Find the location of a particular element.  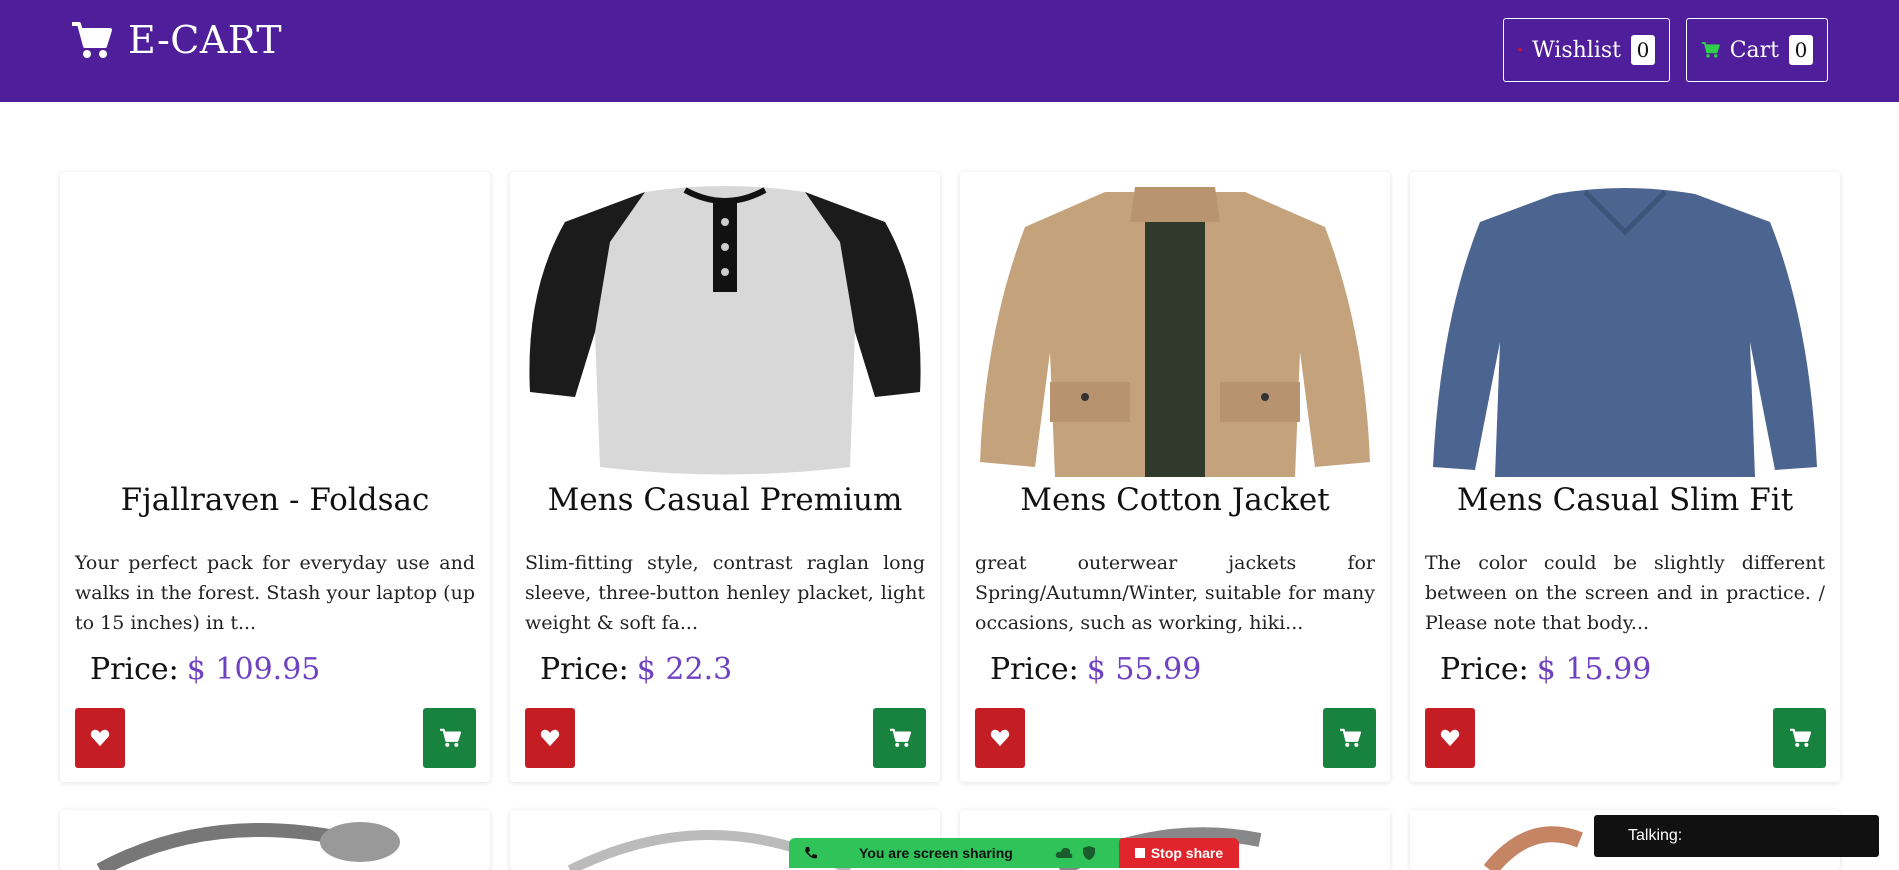

price-amount: $ 15.99 is located at coordinates (1594, 669).